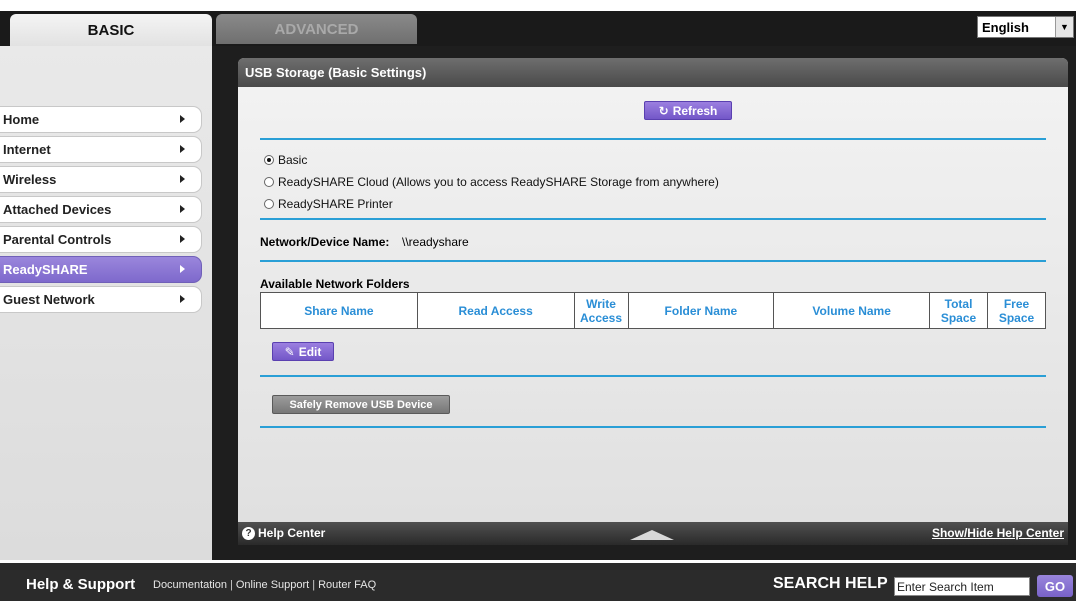 Image resolution: width=1076 pixels, height=601 pixels. I want to click on col-free-space: Free Space, so click(1016, 310).